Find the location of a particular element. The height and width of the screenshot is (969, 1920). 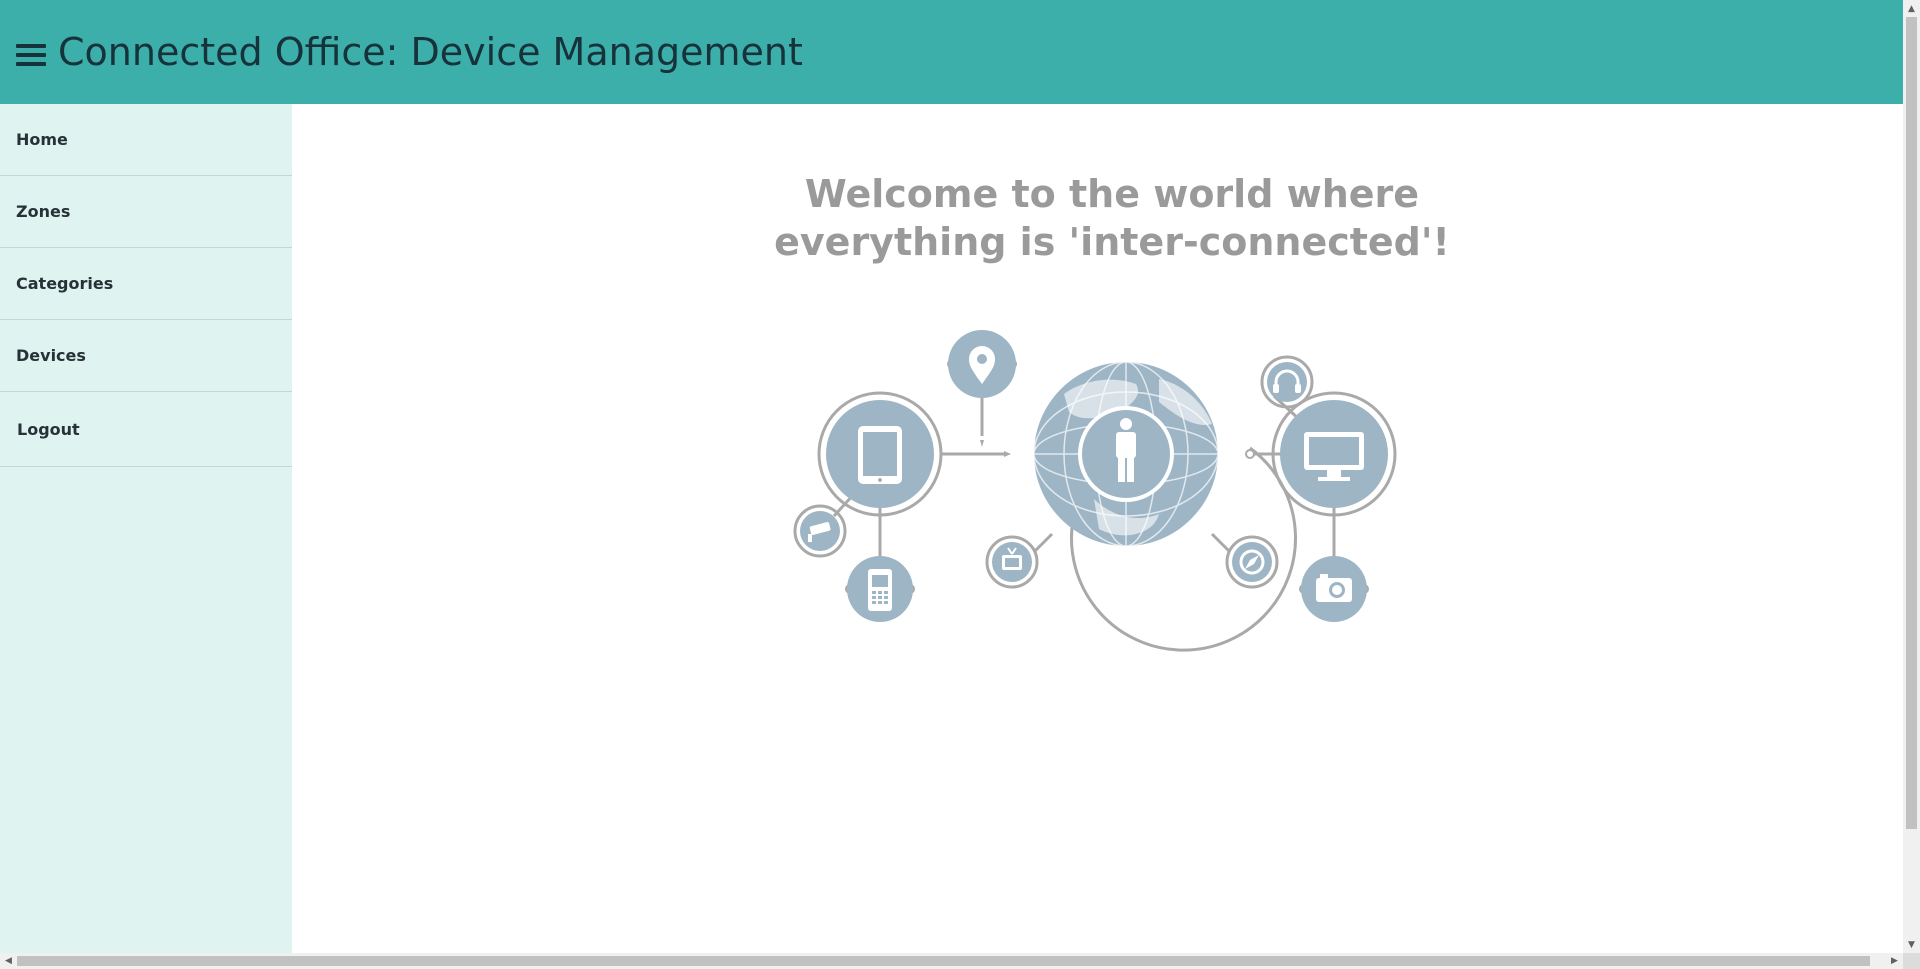

scroll-left-arrow-icon: ◀ is located at coordinates (8, 961).